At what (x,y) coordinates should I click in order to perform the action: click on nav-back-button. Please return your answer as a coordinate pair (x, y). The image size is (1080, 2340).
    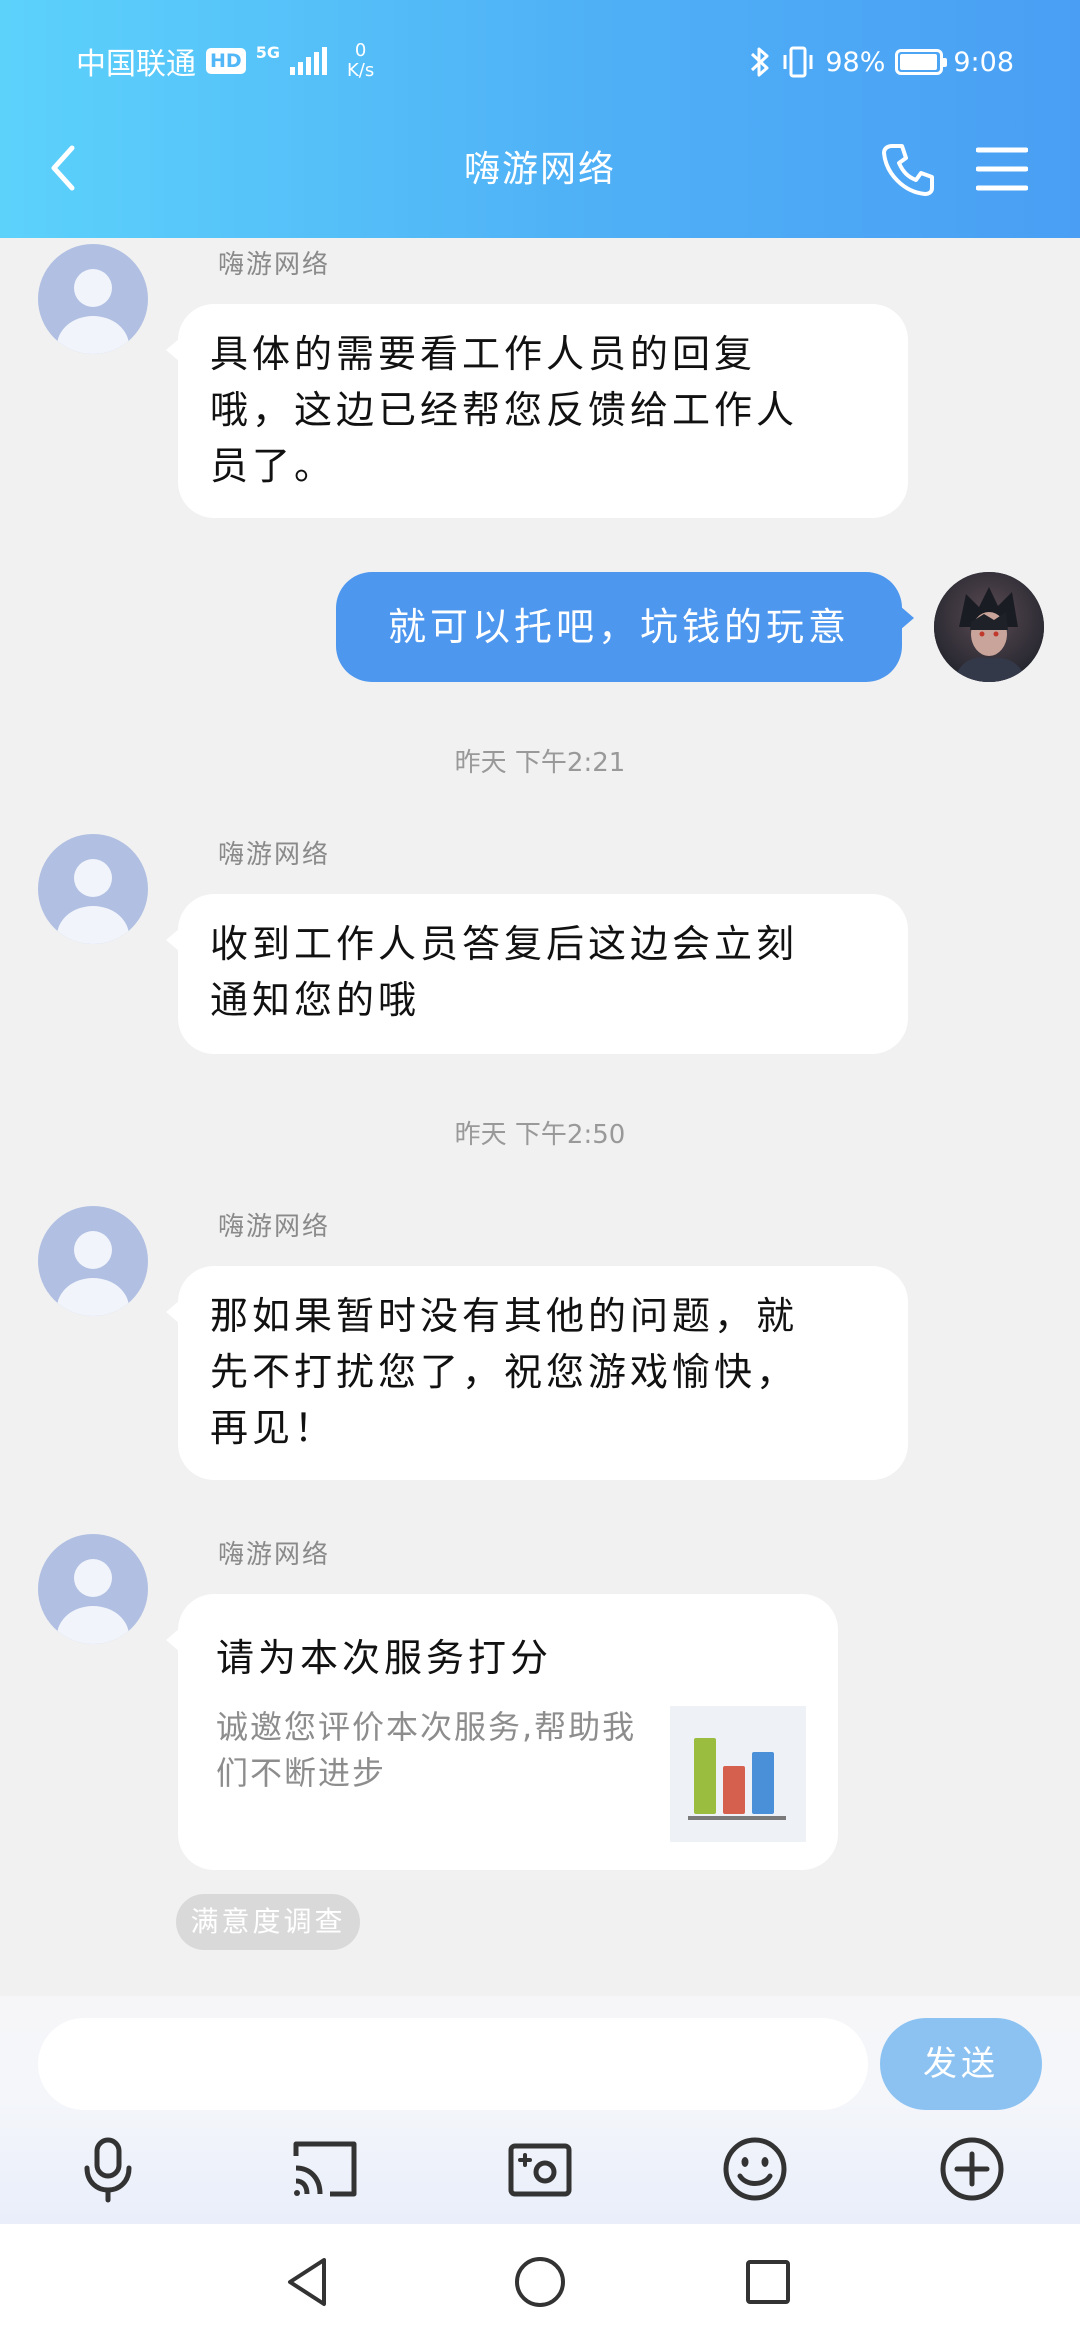
    Looking at the image, I should click on (308, 2282).